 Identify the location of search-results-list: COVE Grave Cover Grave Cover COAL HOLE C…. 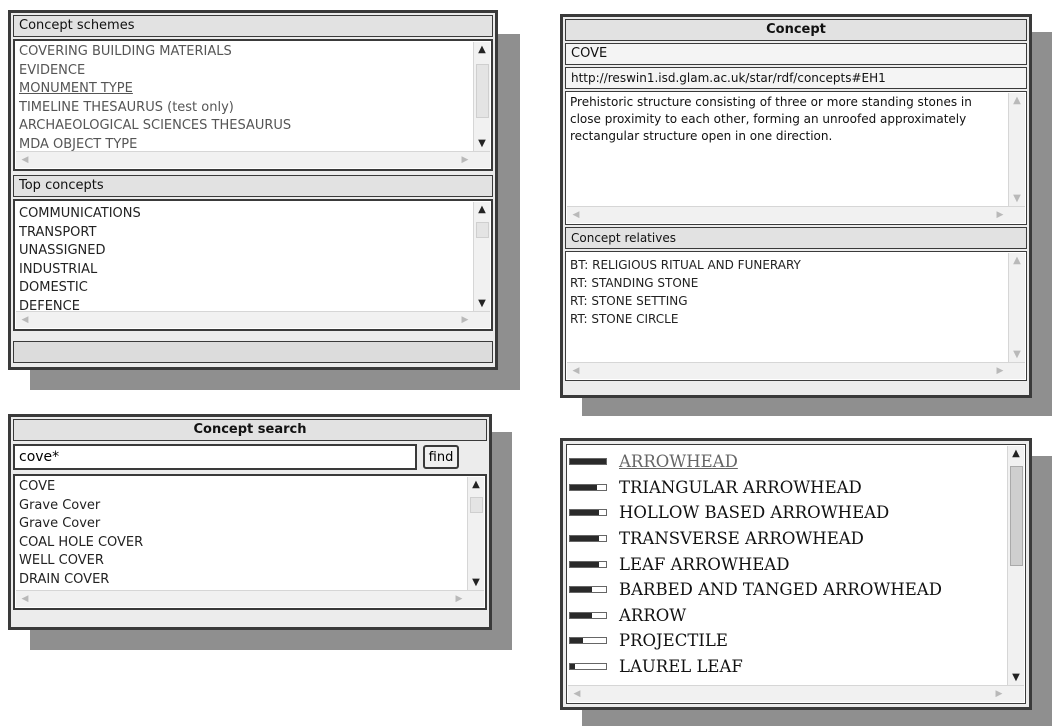
(250, 542).